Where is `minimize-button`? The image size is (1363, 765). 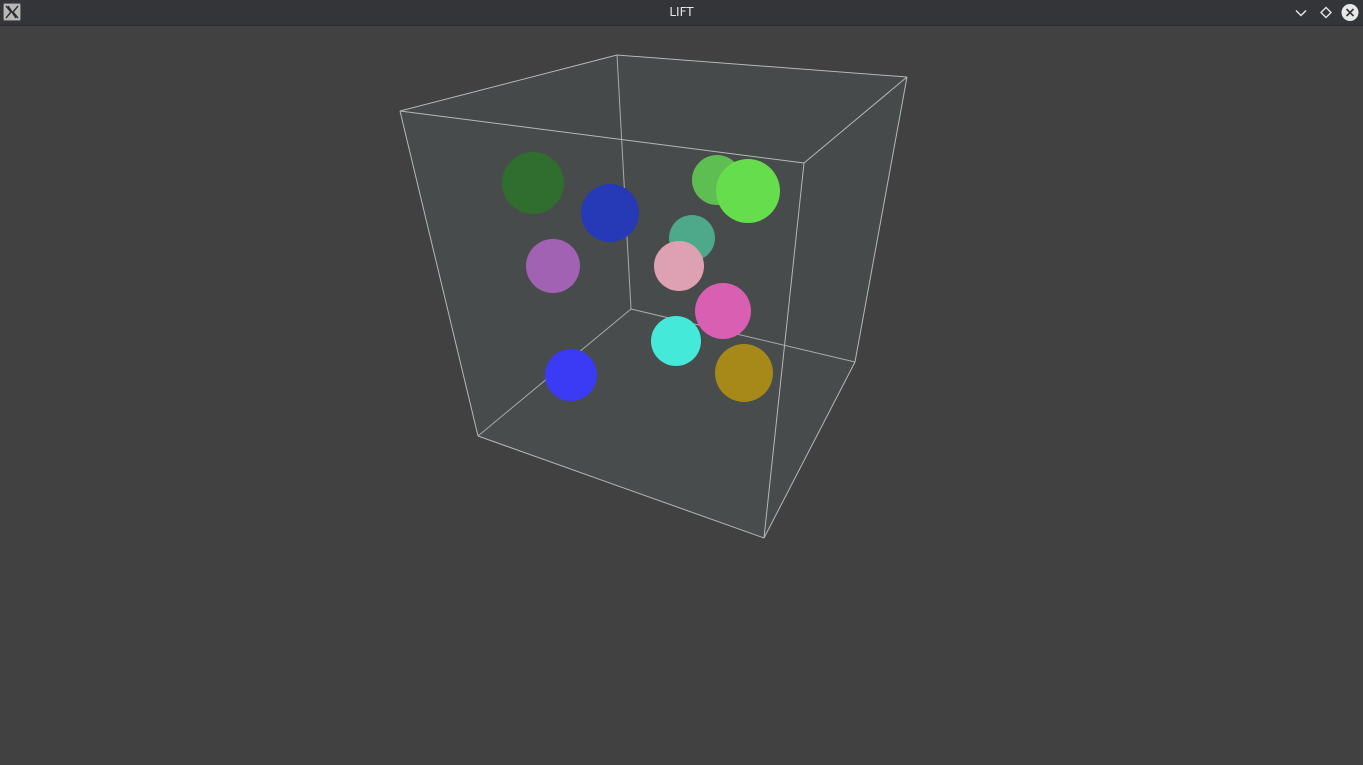 minimize-button is located at coordinates (1301, 13).